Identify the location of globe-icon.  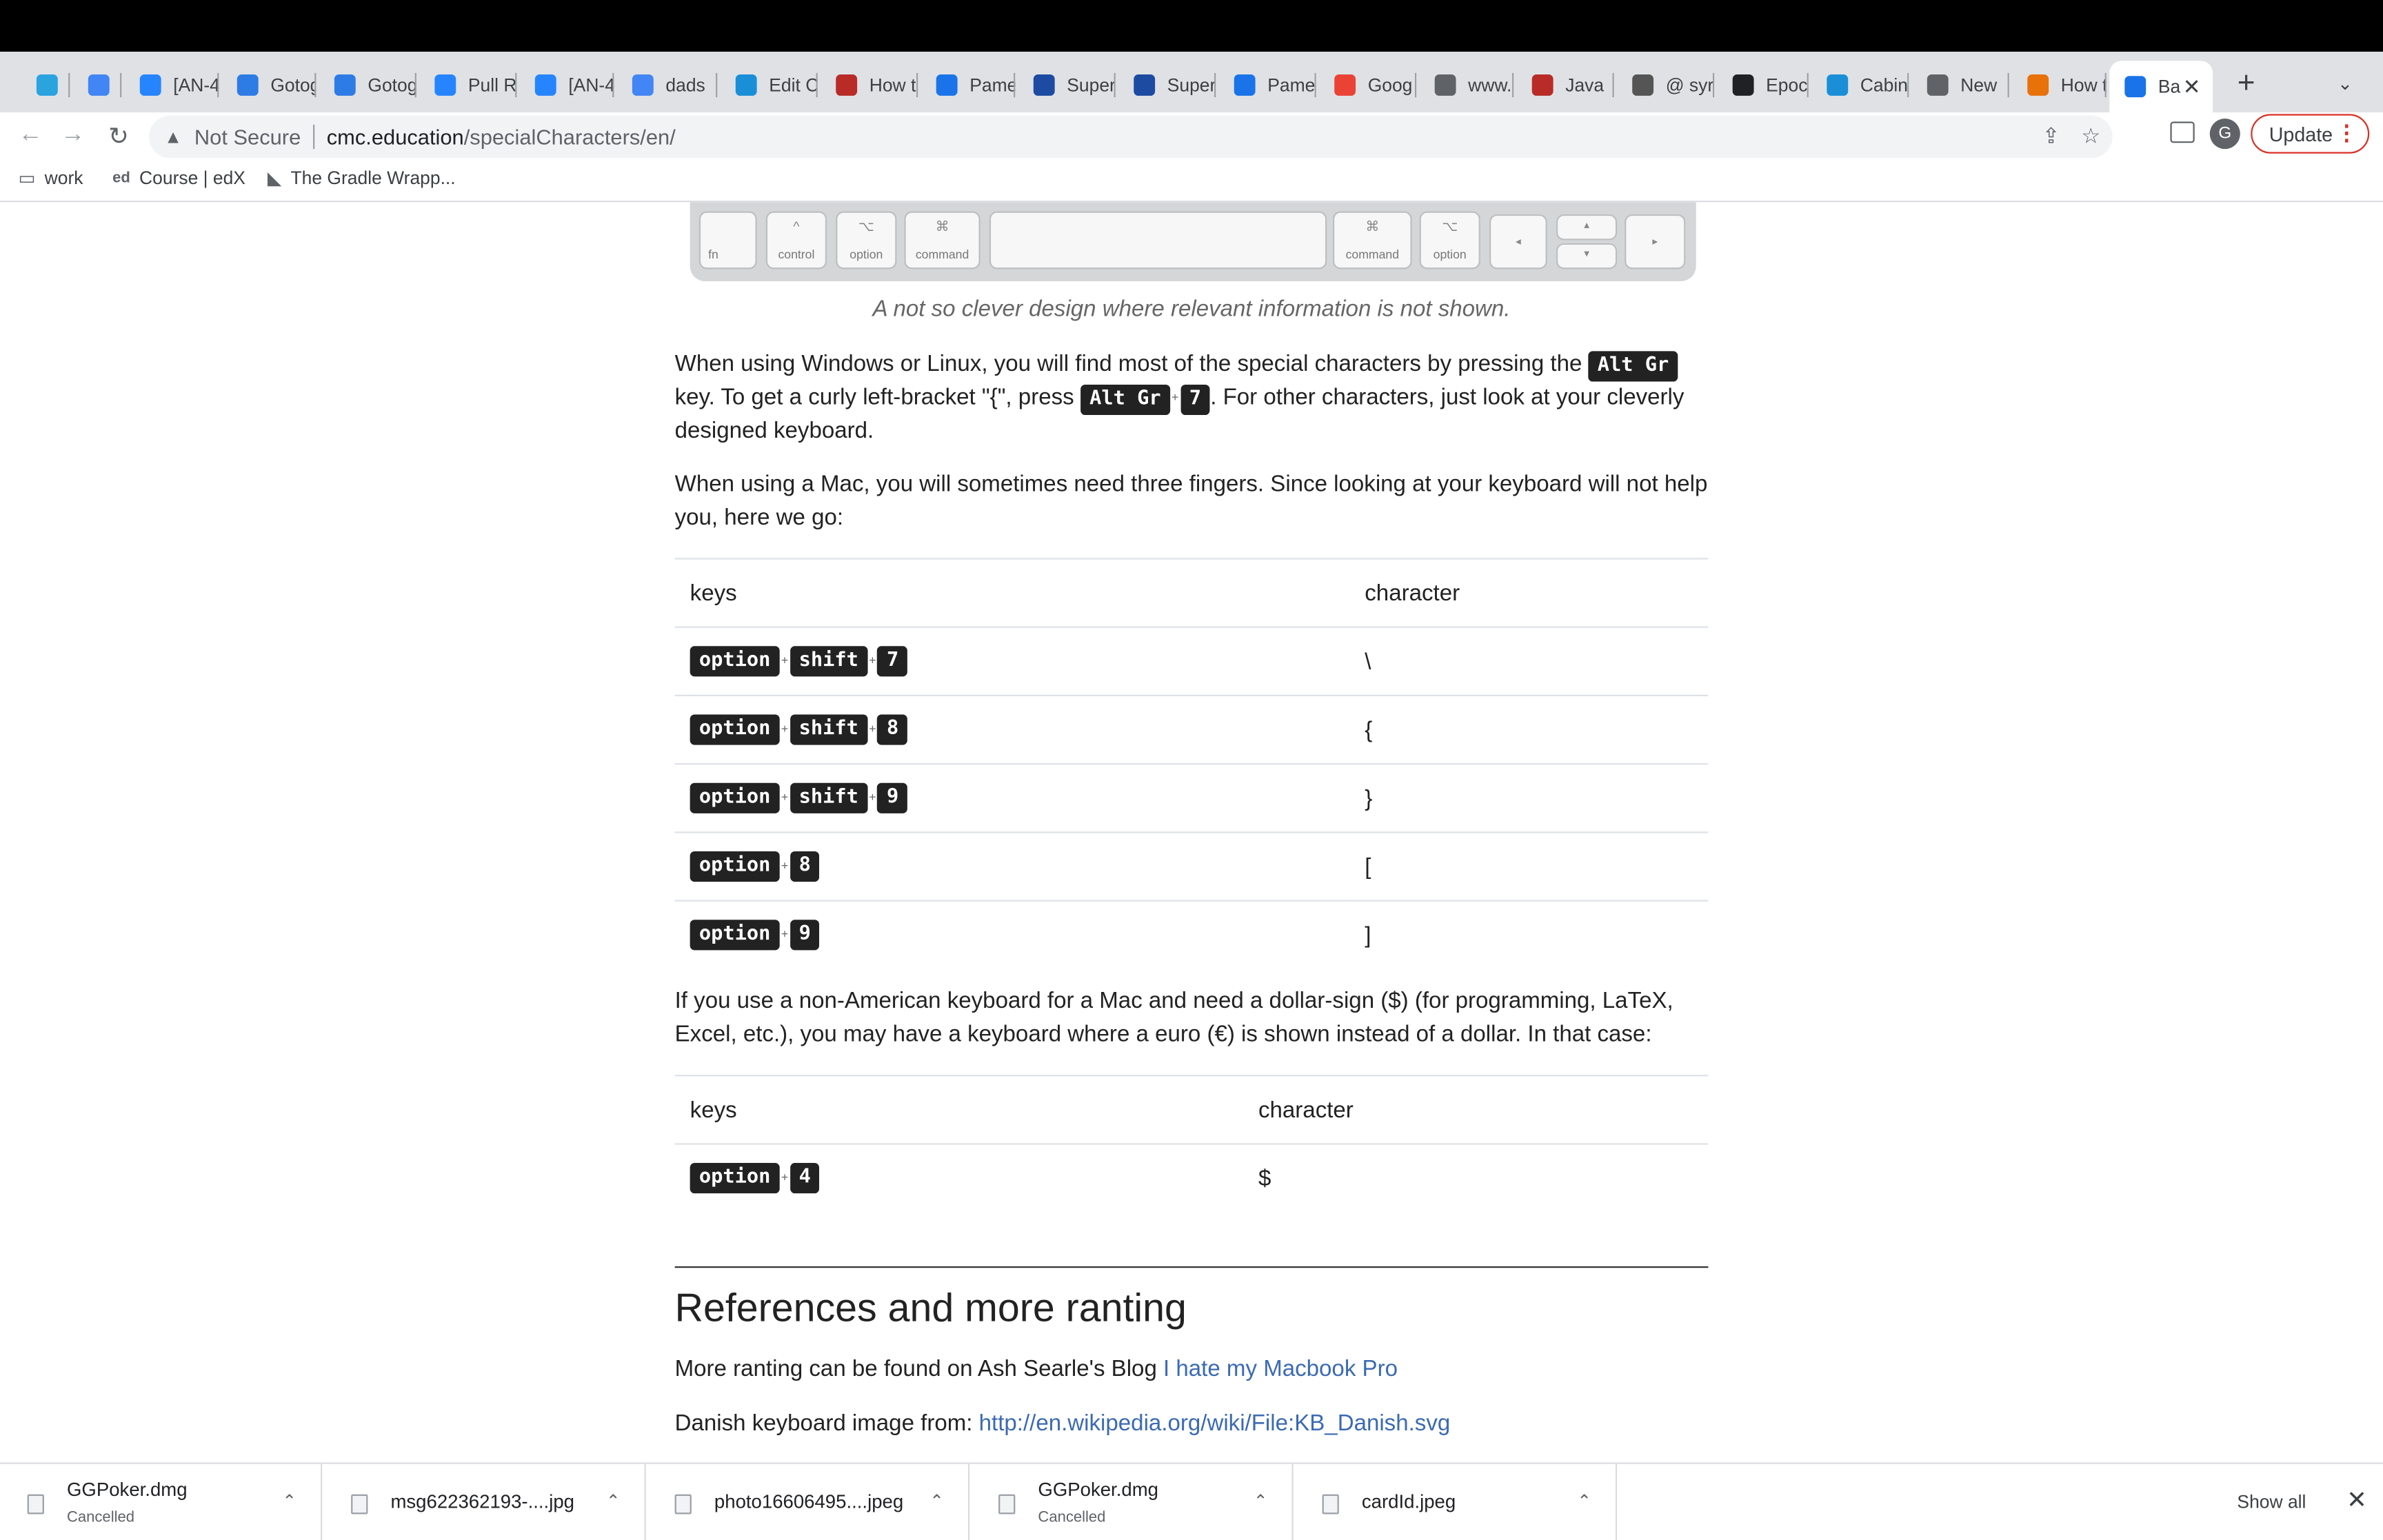
(1445, 85).